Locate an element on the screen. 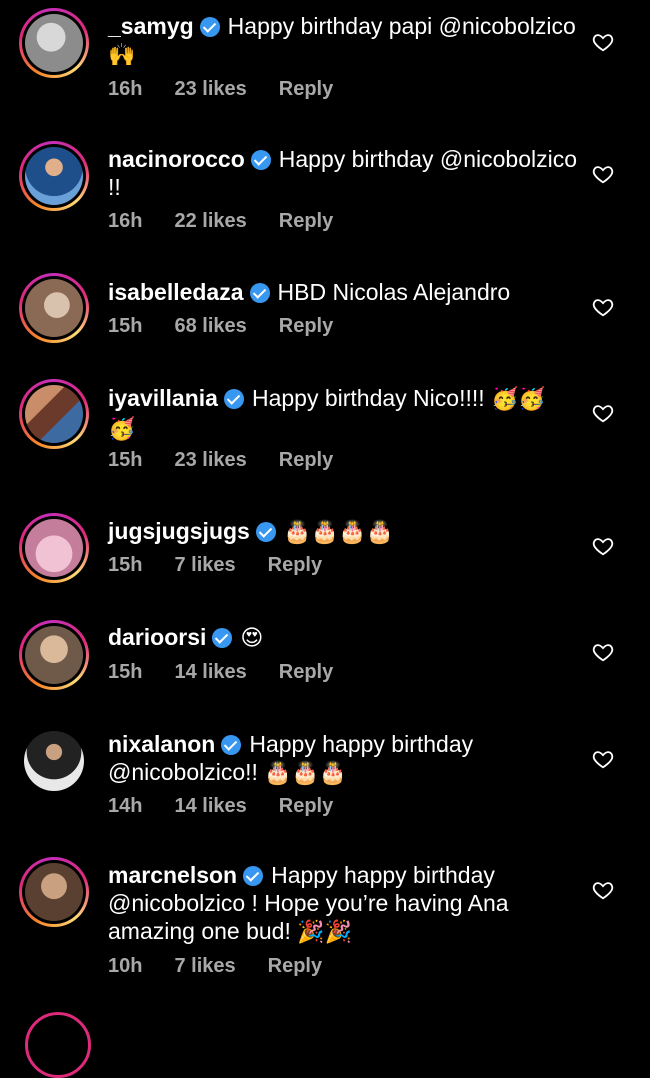 The image size is (650, 1078). comment-username: nixalanon is located at coordinates (161, 744).